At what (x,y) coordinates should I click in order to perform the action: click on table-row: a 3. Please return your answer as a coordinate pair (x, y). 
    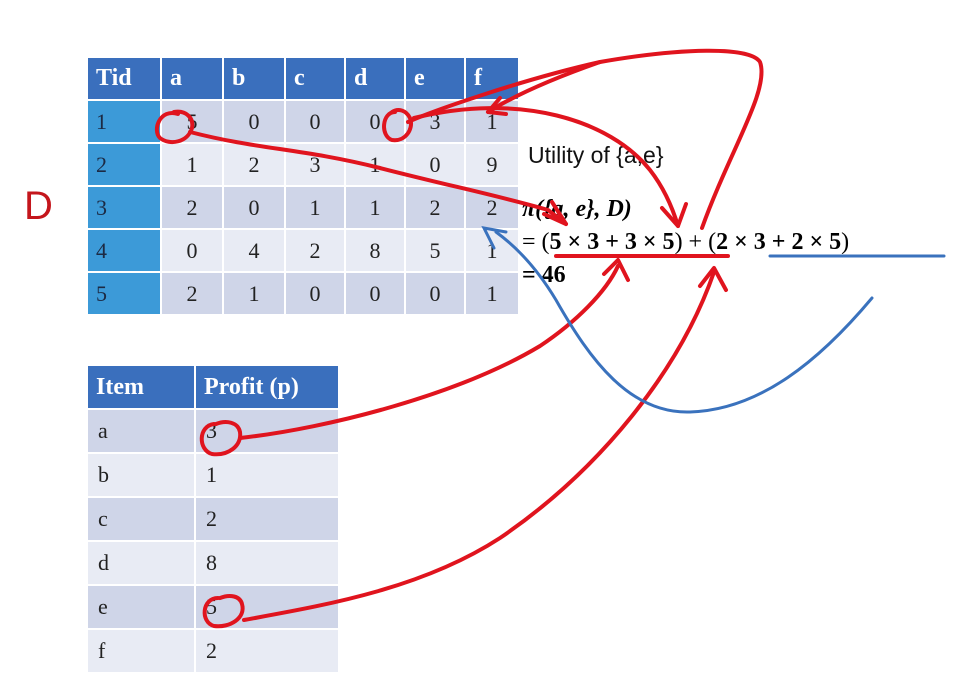
    Looking at the image, I should click on (213, 431).